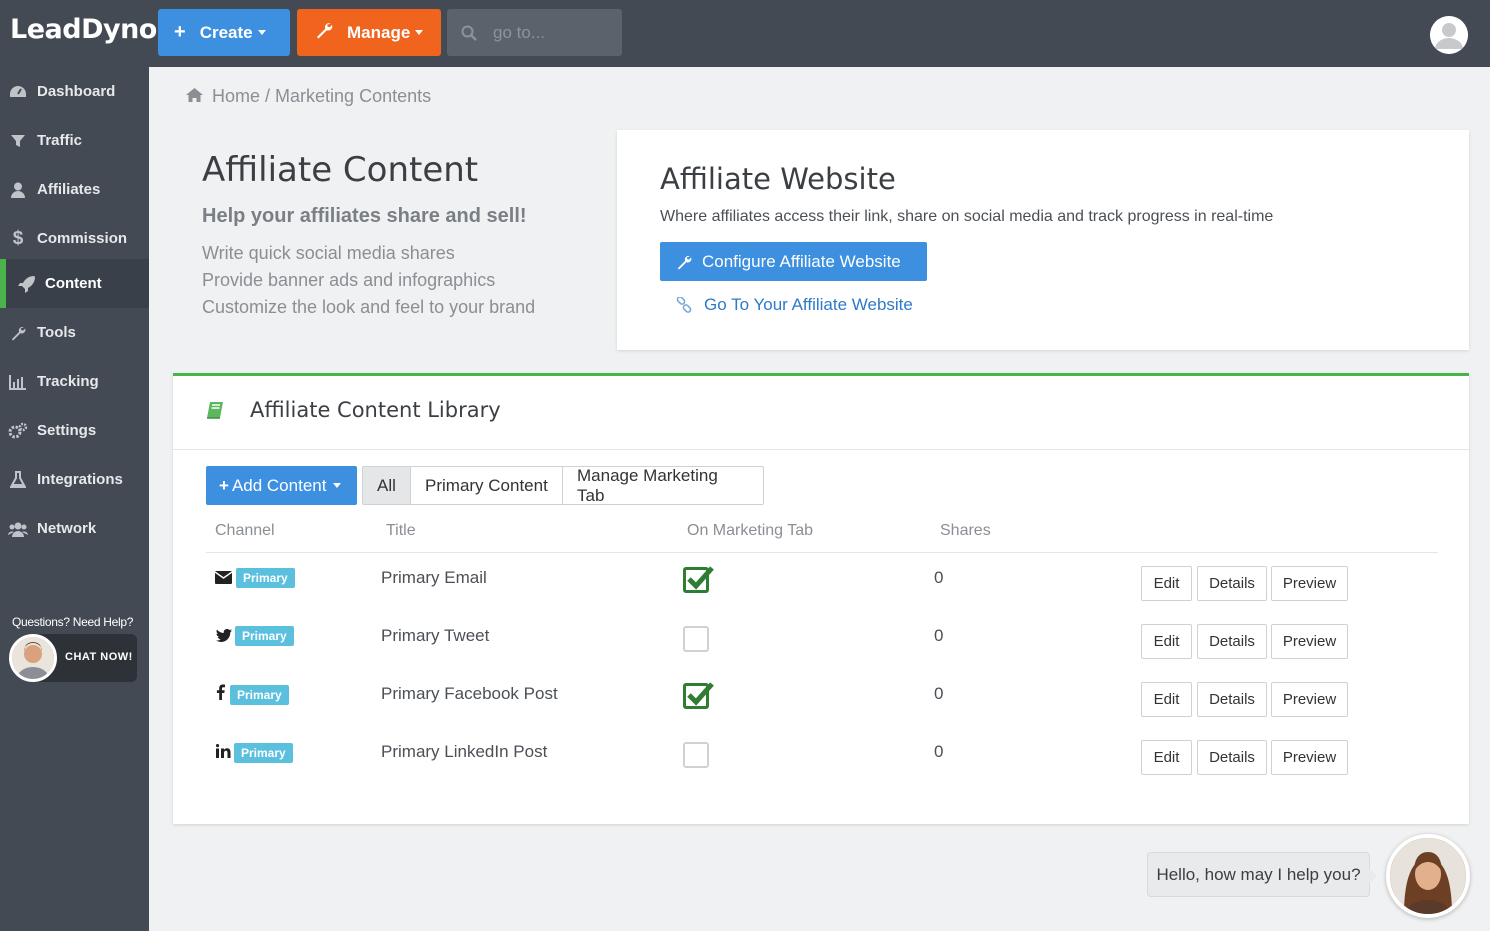  What do you see at coordinates (216, 412) in the screenshot?
I see `book-icon` at bounding box center [216, 412].